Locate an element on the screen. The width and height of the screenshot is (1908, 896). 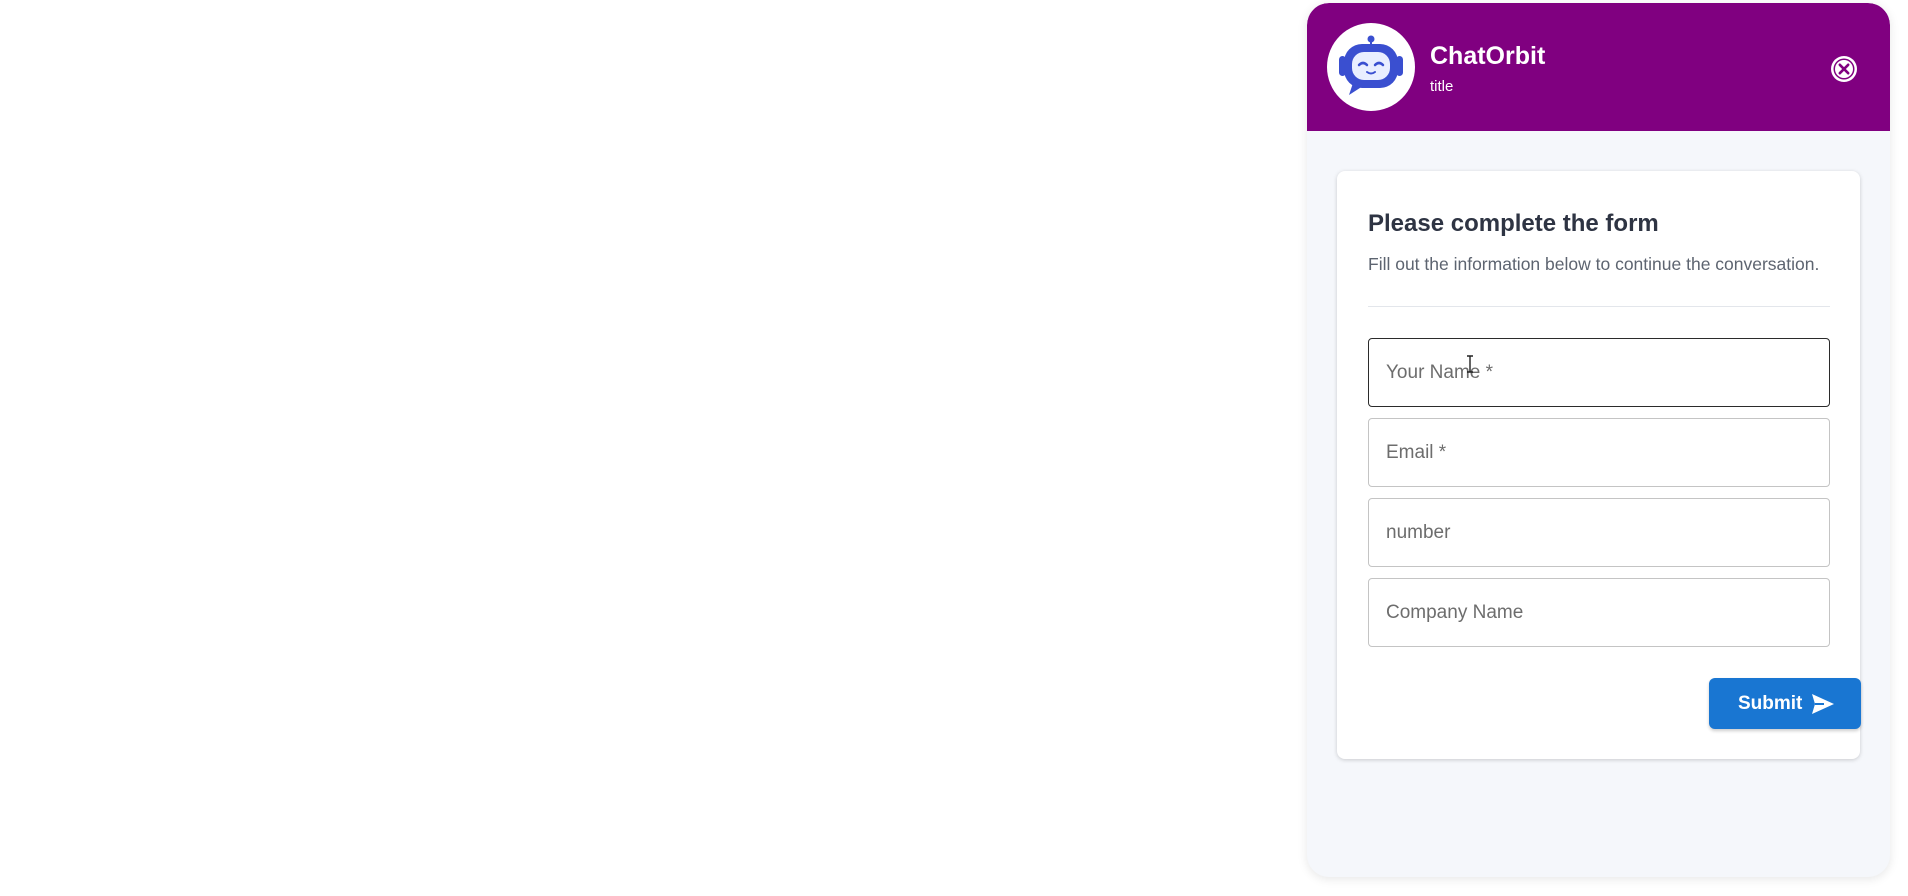
submit-button: Submit is located at coordinates (1785, 703).